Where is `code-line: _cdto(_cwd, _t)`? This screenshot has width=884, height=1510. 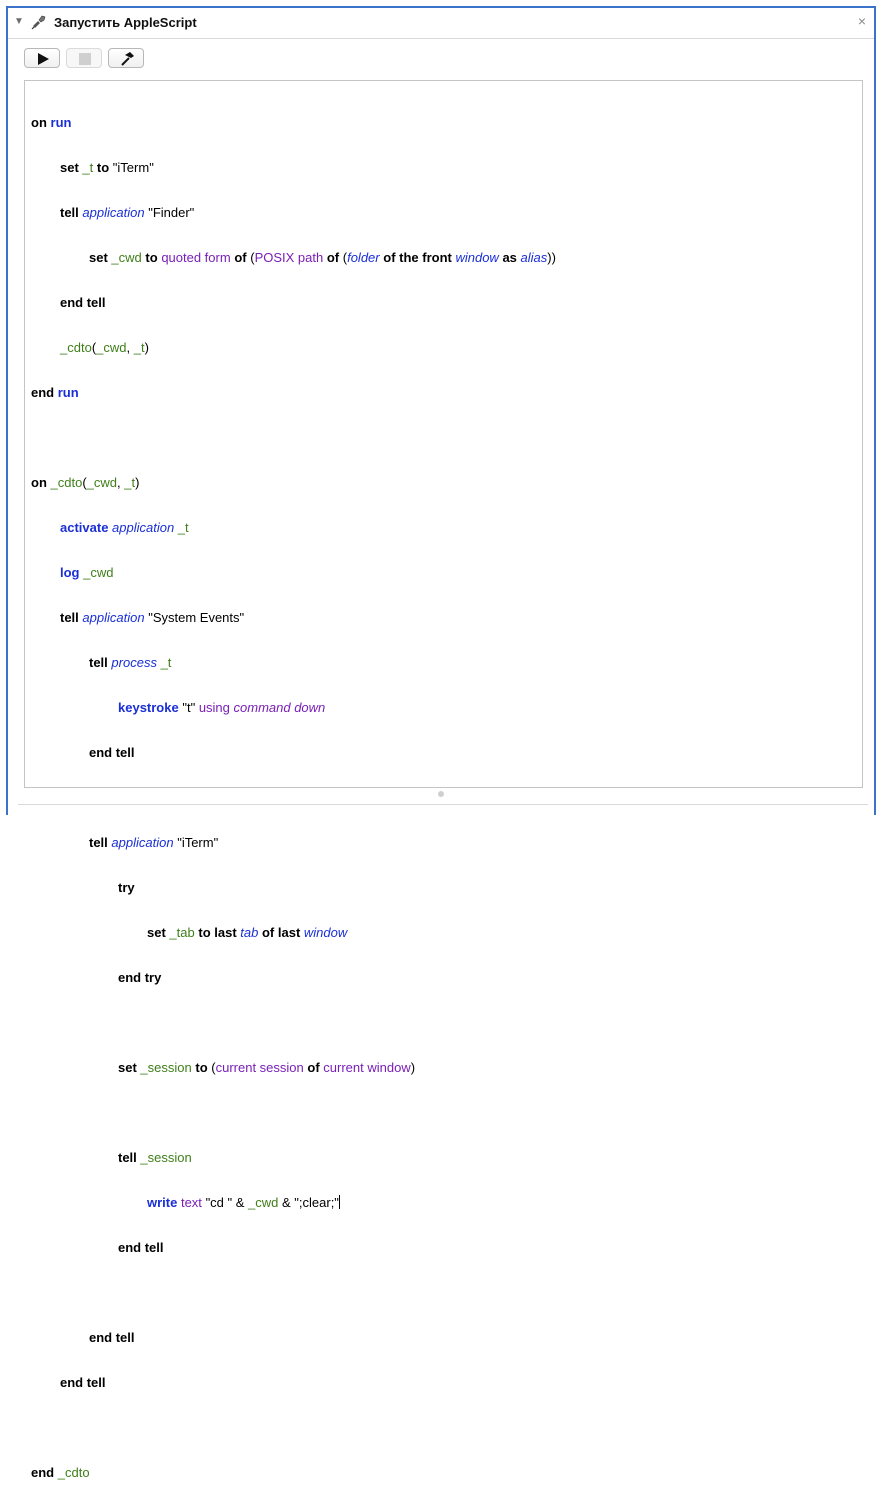 code-line: _cdto(_cwd, _t) is located at coordinates (293, 347).